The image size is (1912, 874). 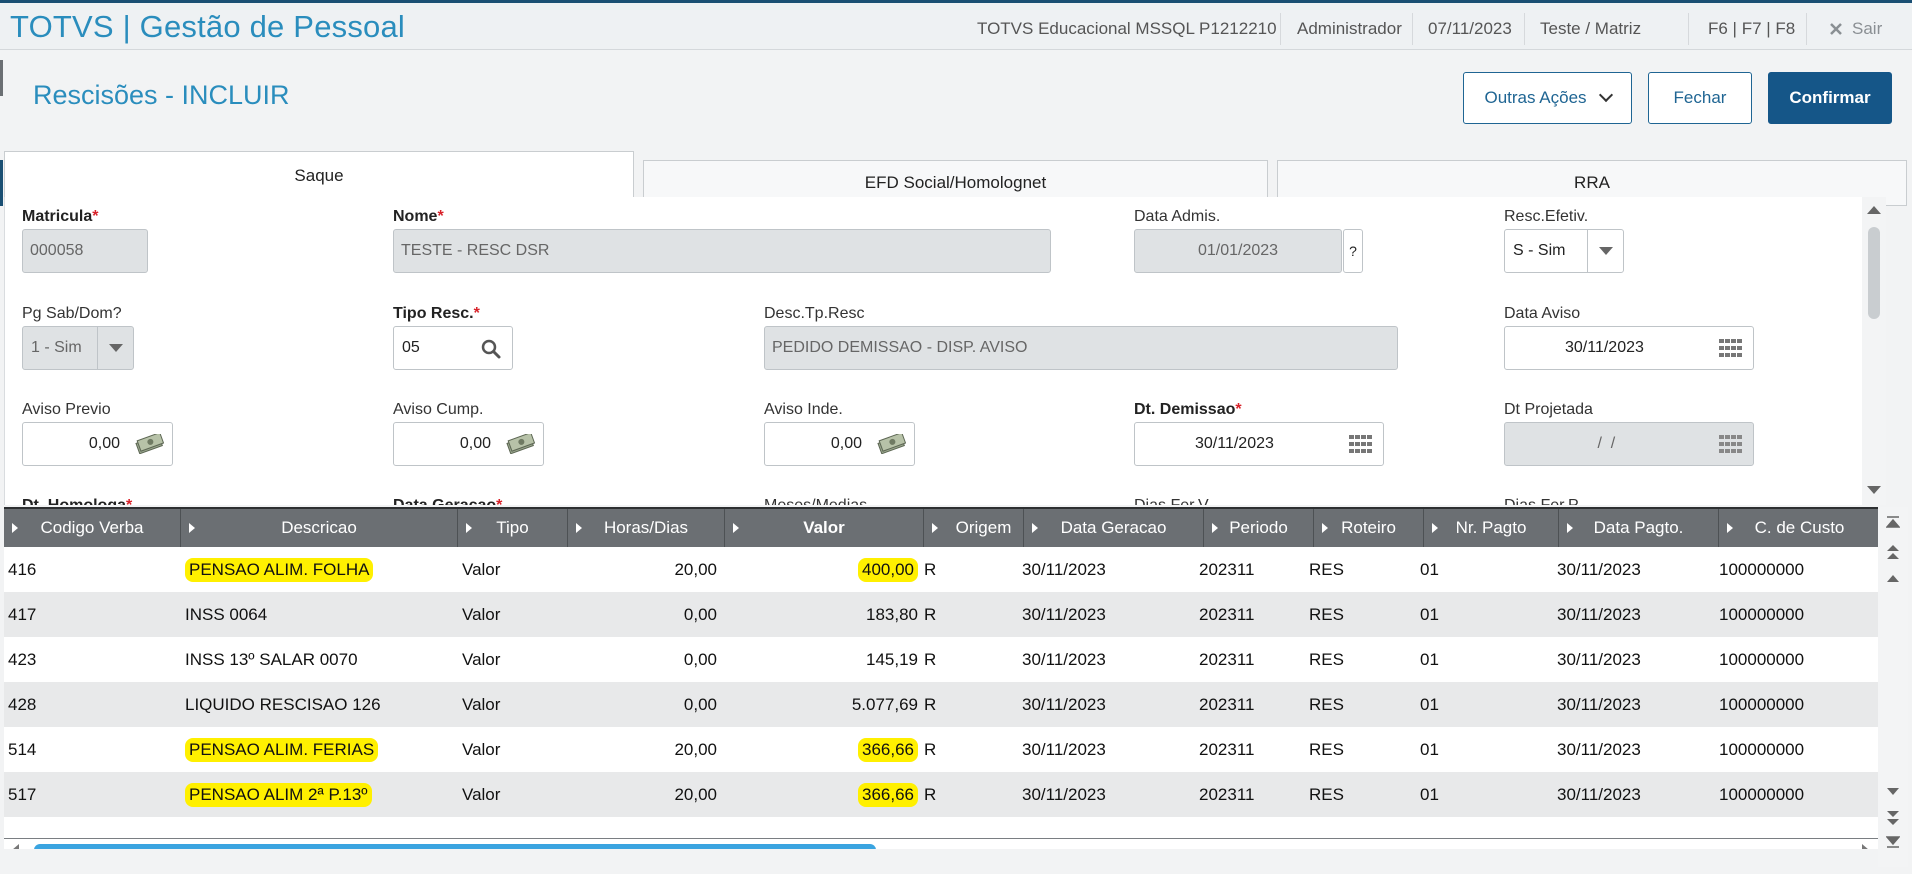 What do you see at coordinates (646, 528) in the screenshot?
I see `col-horas-dias: Horas/Dias` at bounding box center [646, 528].